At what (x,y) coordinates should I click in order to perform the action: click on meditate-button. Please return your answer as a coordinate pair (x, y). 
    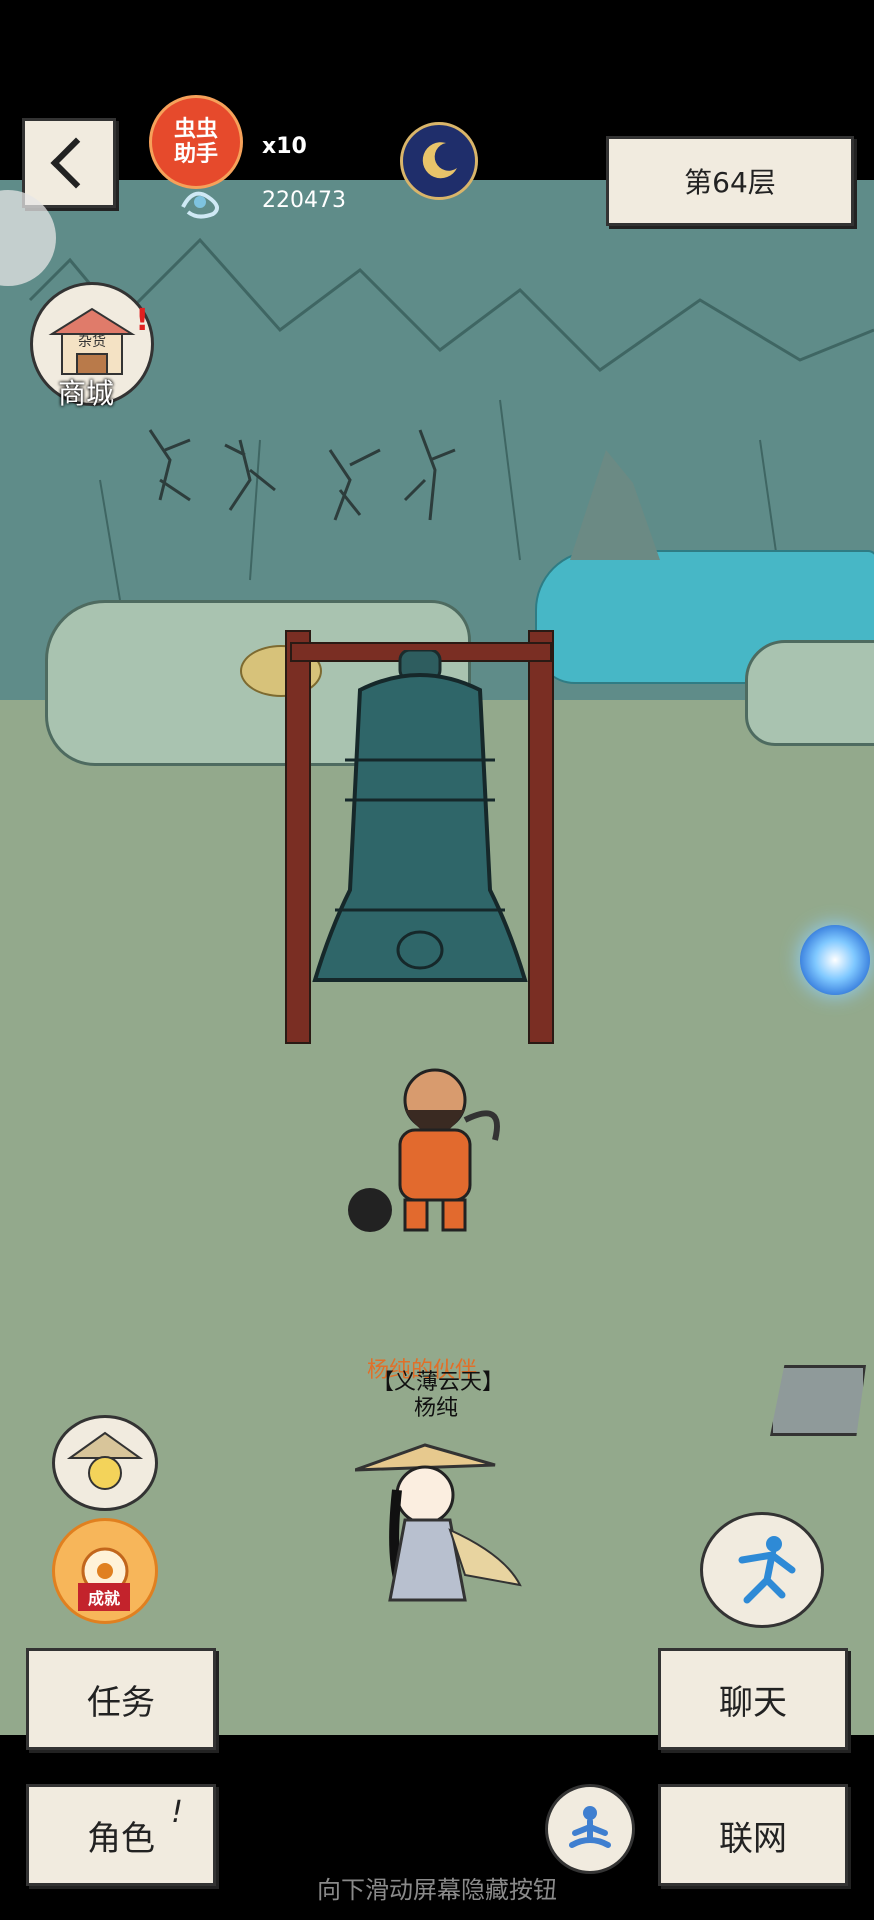
    Looking at the image, I should click on (590, 1829).